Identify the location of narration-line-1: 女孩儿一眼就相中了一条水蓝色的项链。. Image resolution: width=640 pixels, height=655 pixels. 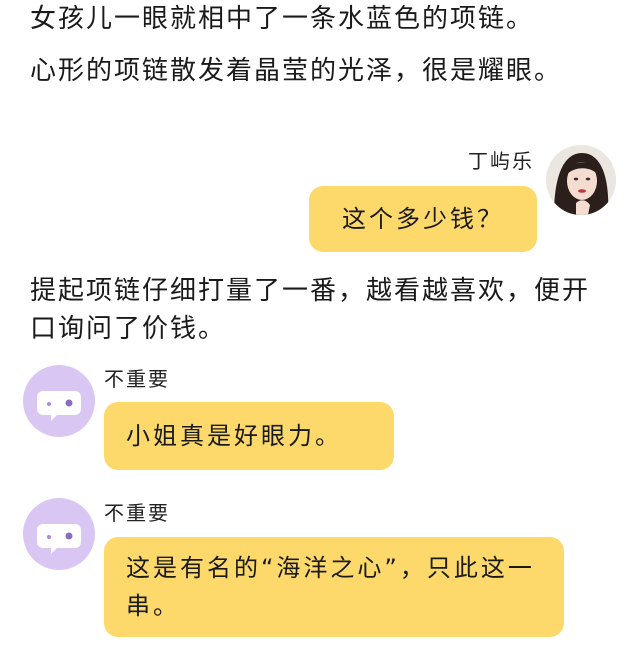
(282, 19).